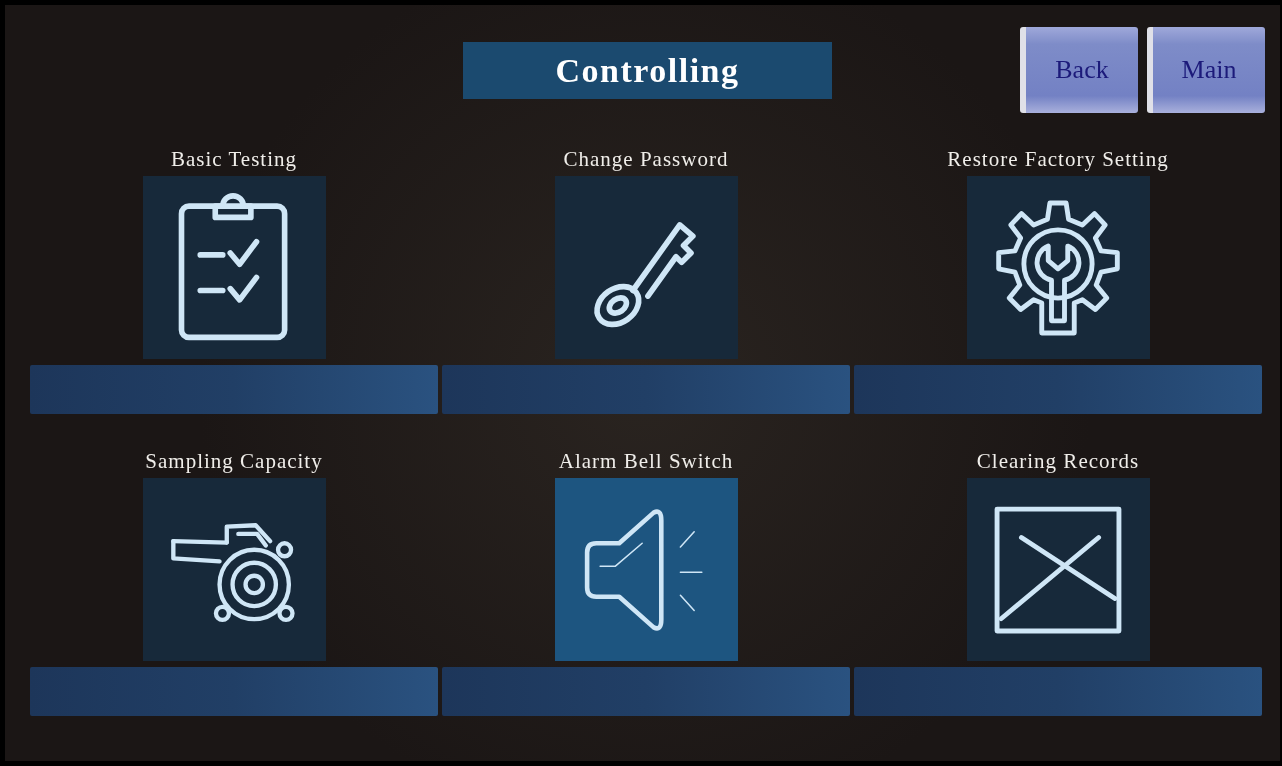 This screenshot has width=1282, height=766. What do you see at coordinates (234, 159) in the screenshot?
I see `function-label: Basic Testing` at bounding box center [234, 159].